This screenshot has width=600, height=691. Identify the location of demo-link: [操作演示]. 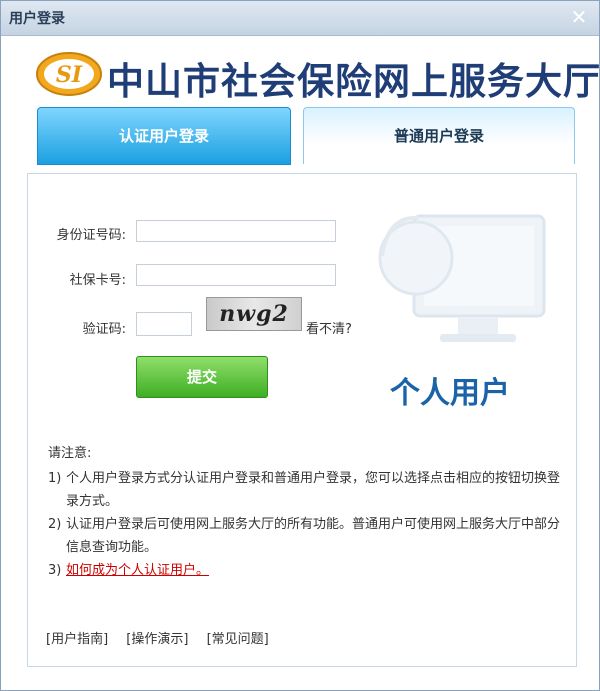
(157, 639).